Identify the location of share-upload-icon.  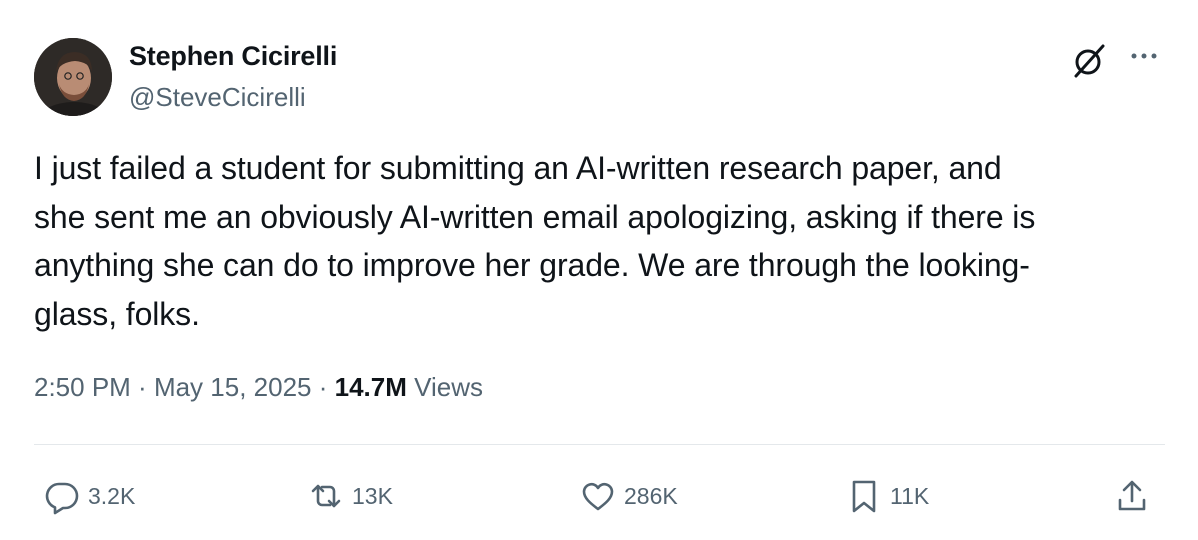
(1132, 496).